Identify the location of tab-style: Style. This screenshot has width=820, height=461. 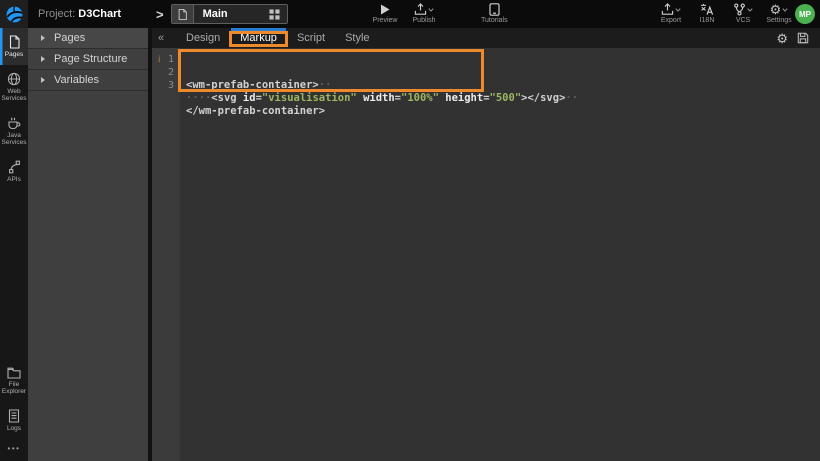
(357, 38).